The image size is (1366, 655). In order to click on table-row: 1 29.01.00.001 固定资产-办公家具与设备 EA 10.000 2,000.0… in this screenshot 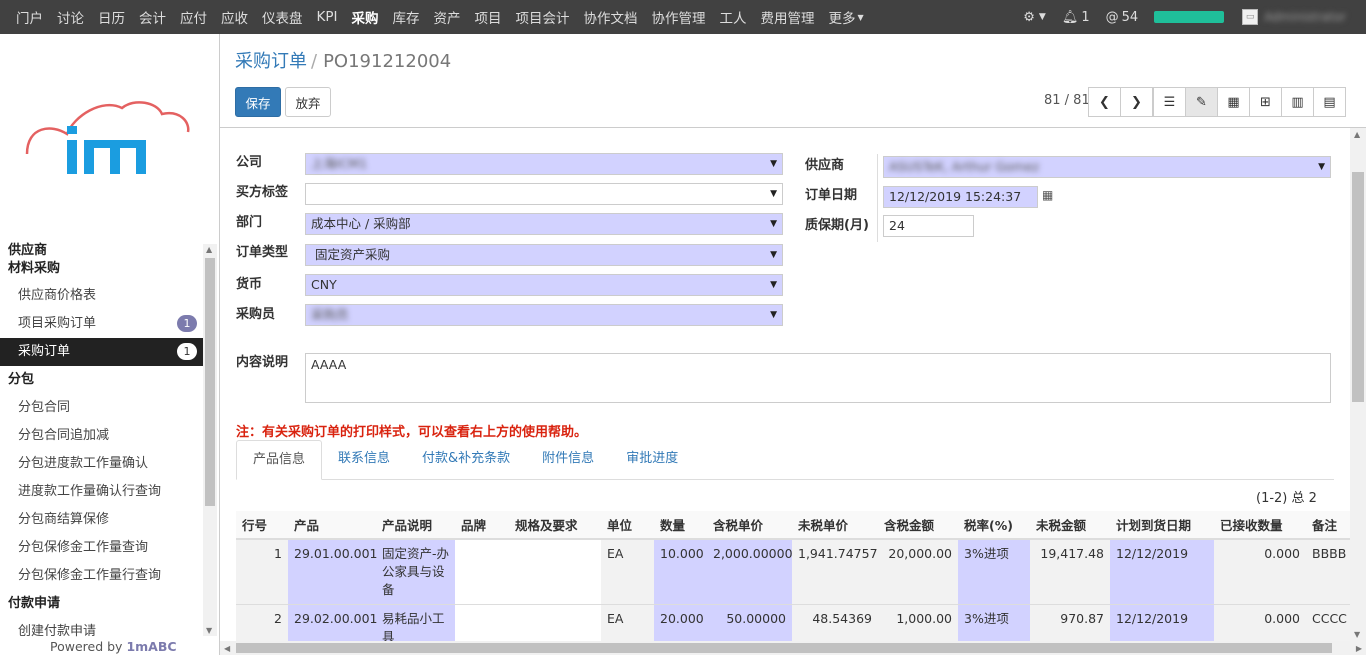, I will do `click(793, 571)`.